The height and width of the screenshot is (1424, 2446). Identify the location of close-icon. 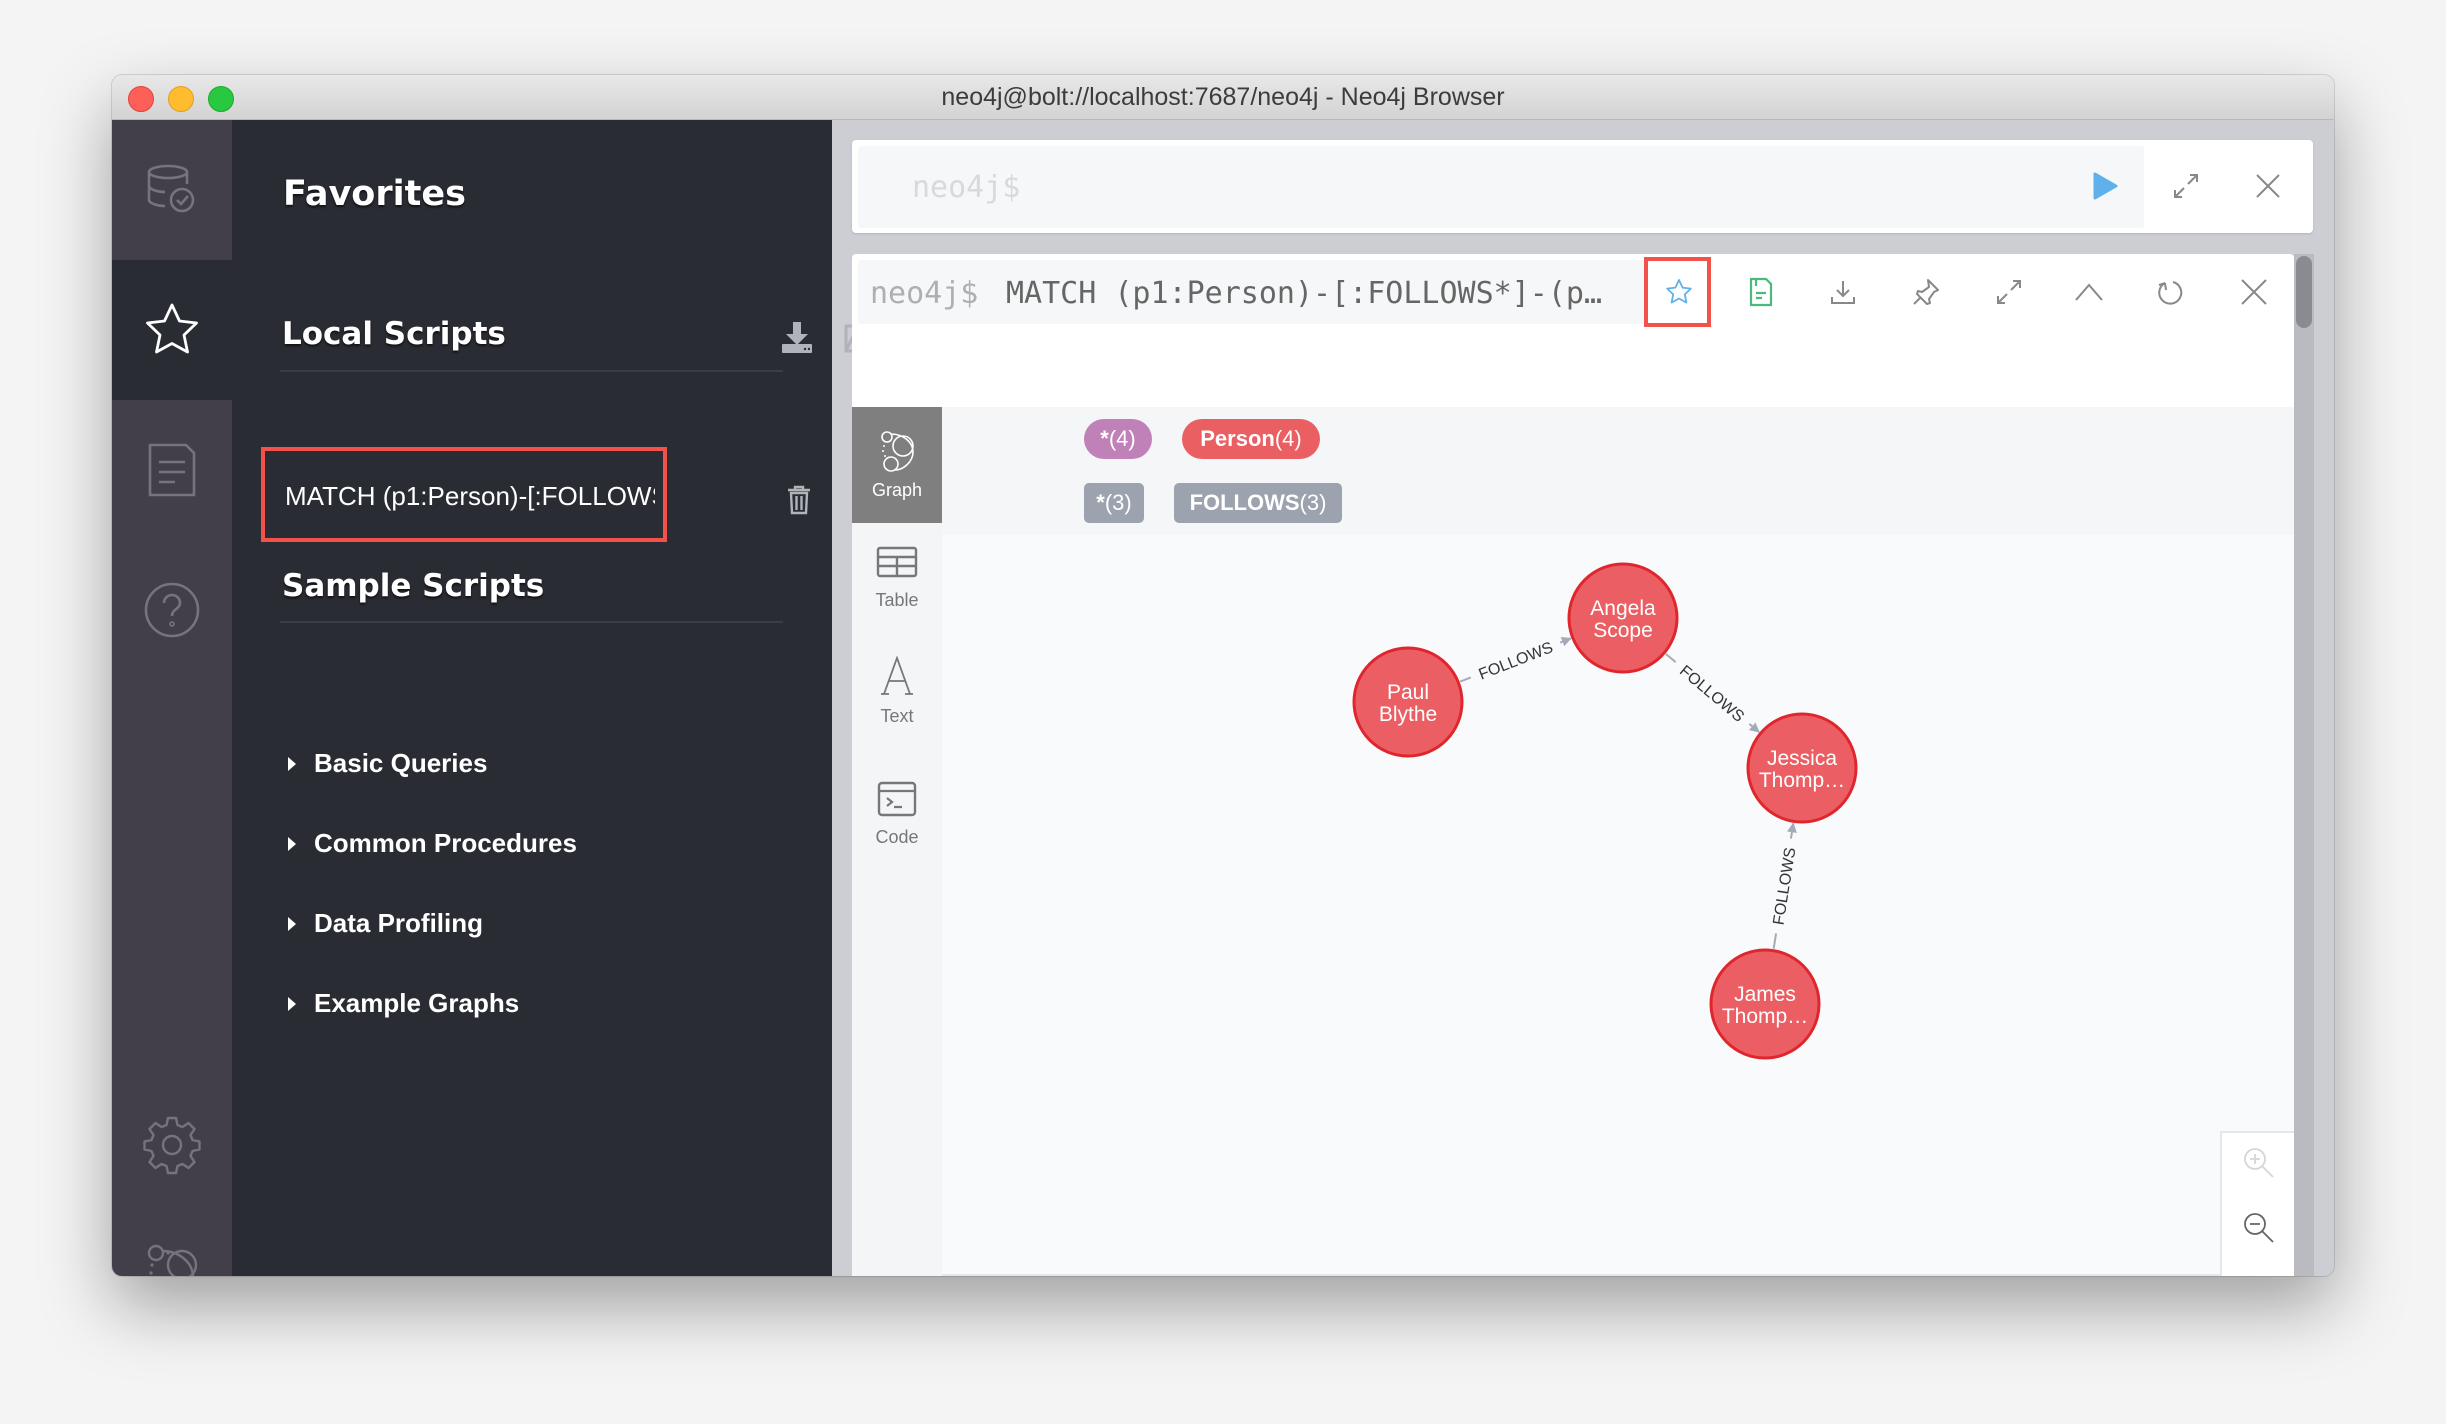
(2268, 186).